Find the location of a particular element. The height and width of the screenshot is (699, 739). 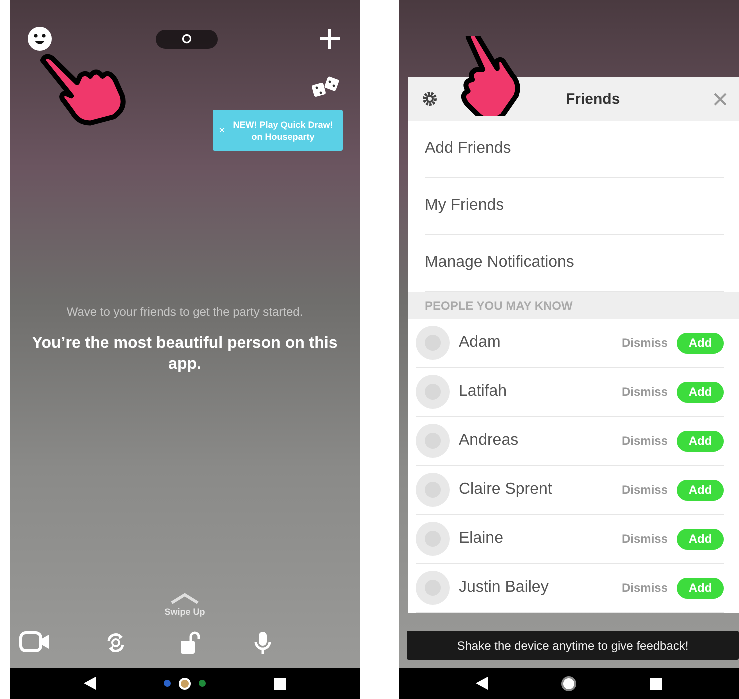

settings-icon is located at coordinates (430, 99).